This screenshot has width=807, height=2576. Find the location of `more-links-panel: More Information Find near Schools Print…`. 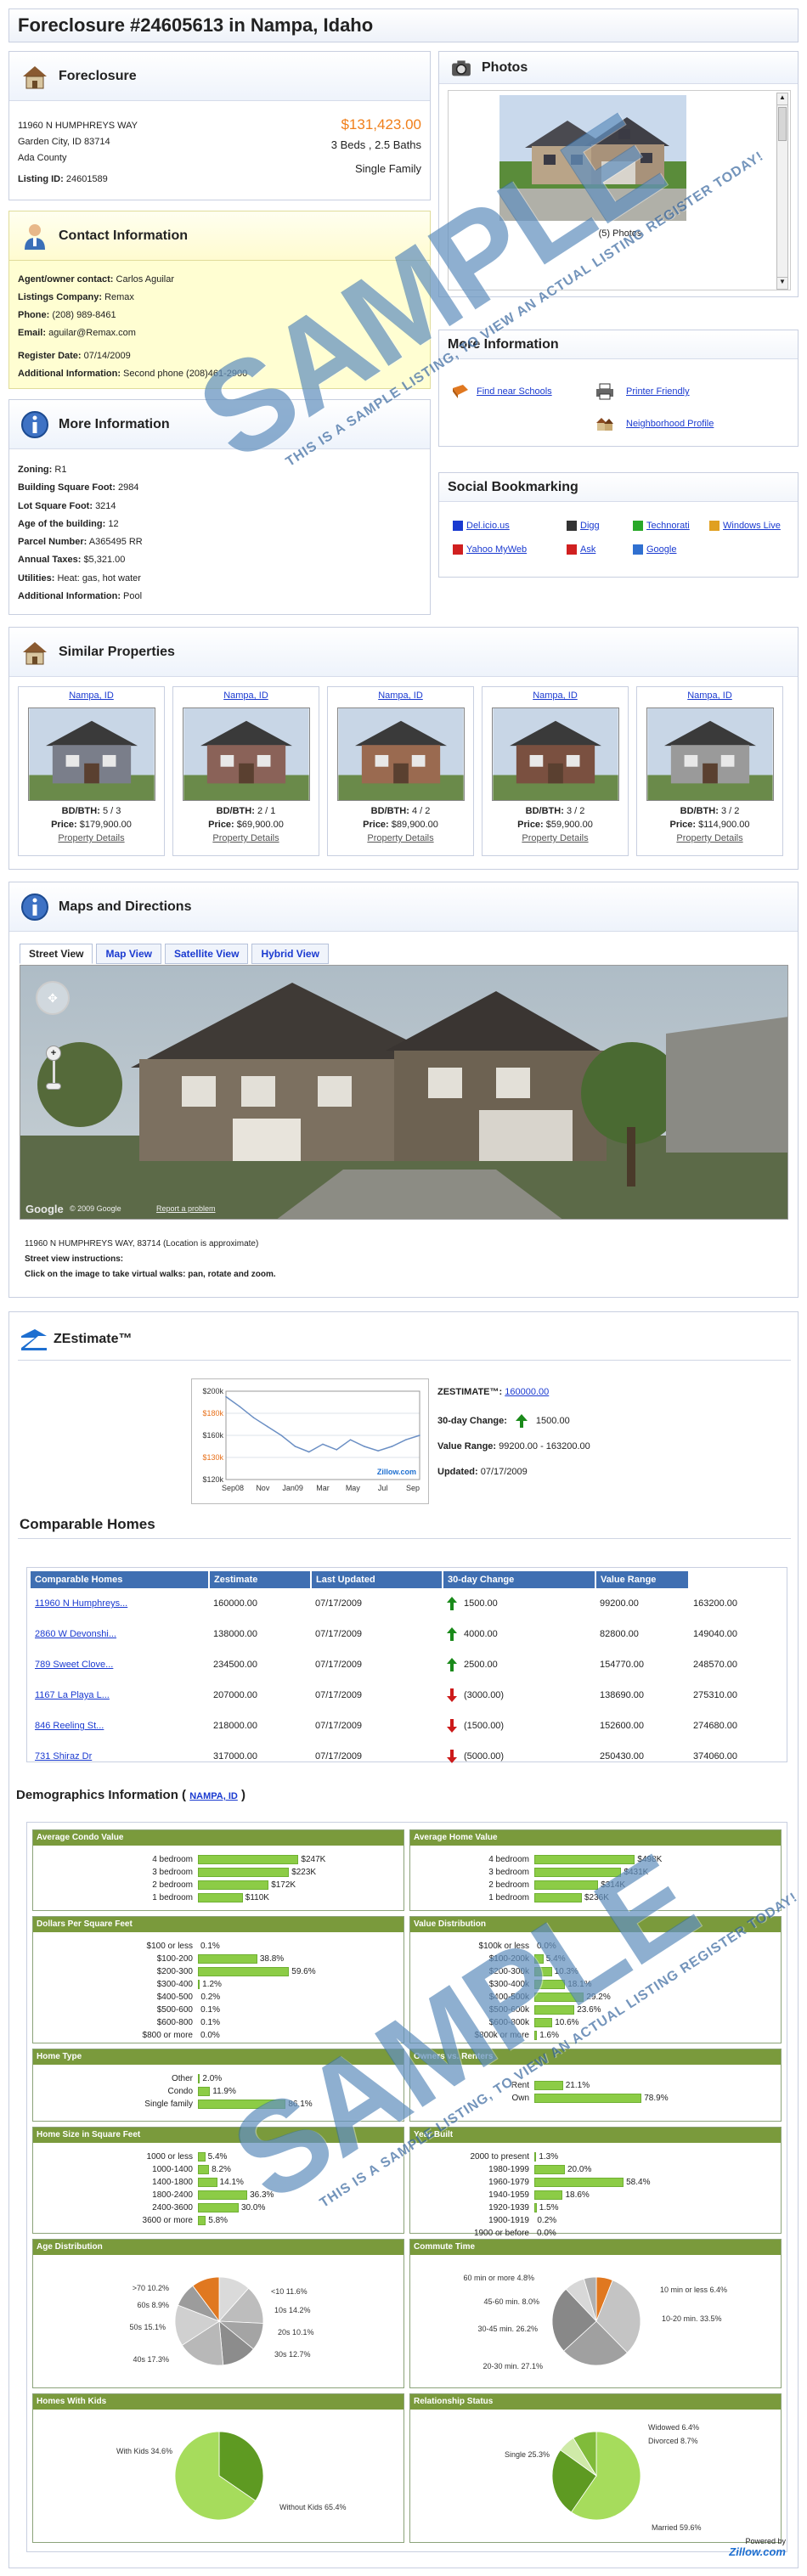

more-links-panel: More Information Find near Schools Print… is located at coordinates (618, 388).